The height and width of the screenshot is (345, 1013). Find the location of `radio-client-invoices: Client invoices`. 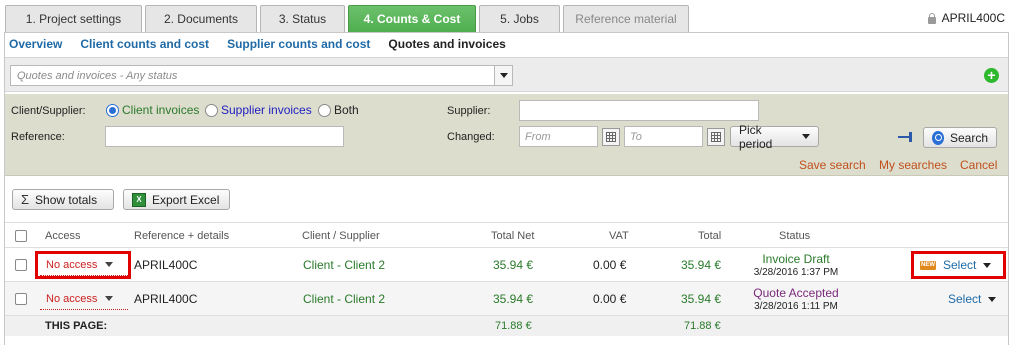

radio-client-invoices: Client invoices is located at coordinates (152, 110).